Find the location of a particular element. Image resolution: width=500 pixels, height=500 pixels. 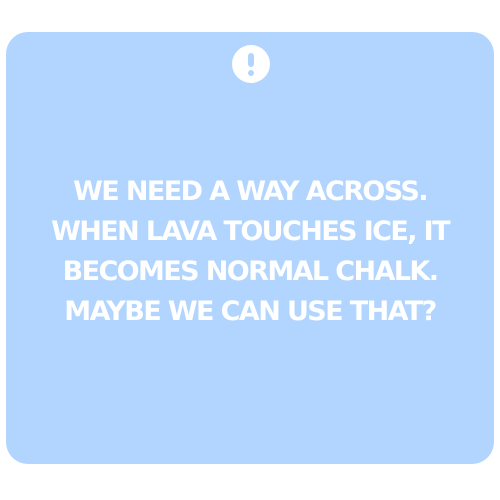

message-line-1: WE NEED A WAY ACROSS. is located at coordinates (250, 191).